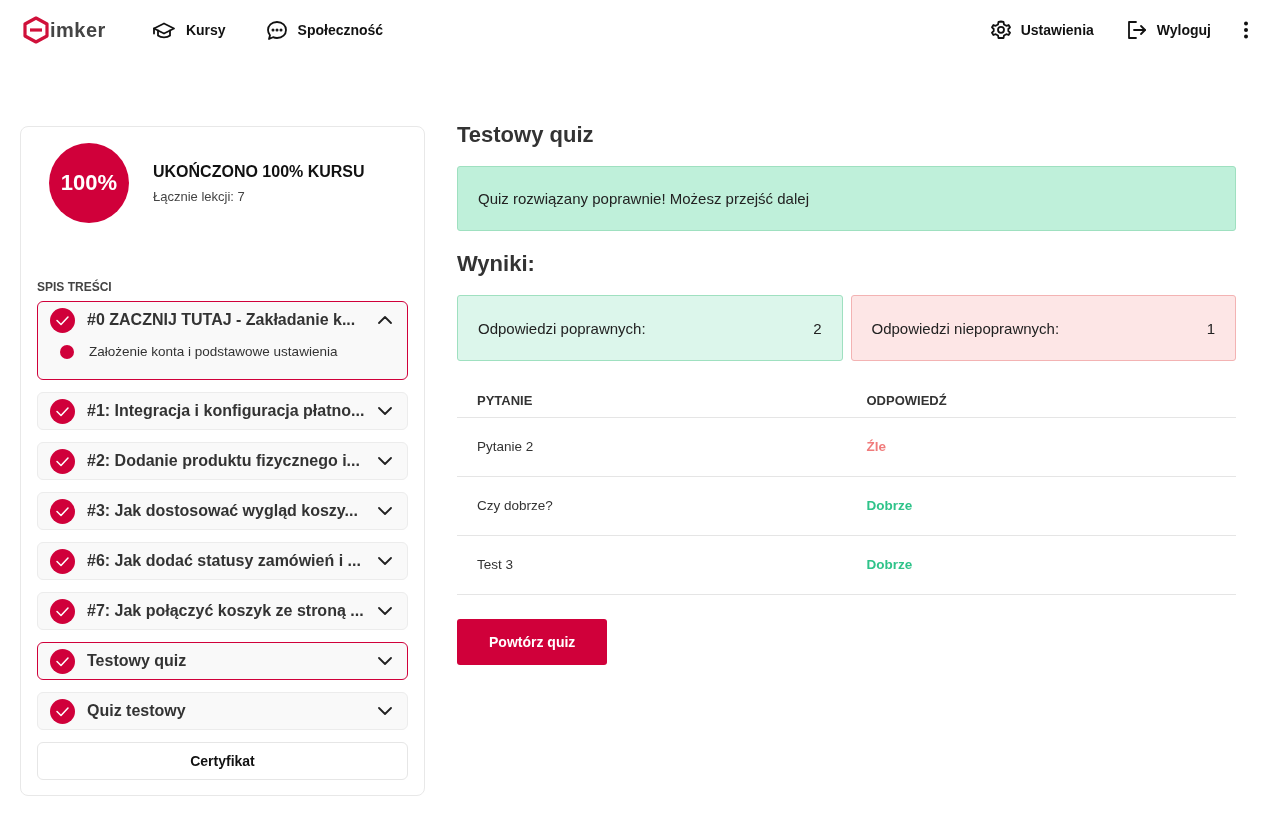 The width and height of the screenshot is (1271, 839). What do you see at coordinates (222, 761) in the screenshot?
I see `certificate-button: Certyfikat` at bounding box center [222, 761].